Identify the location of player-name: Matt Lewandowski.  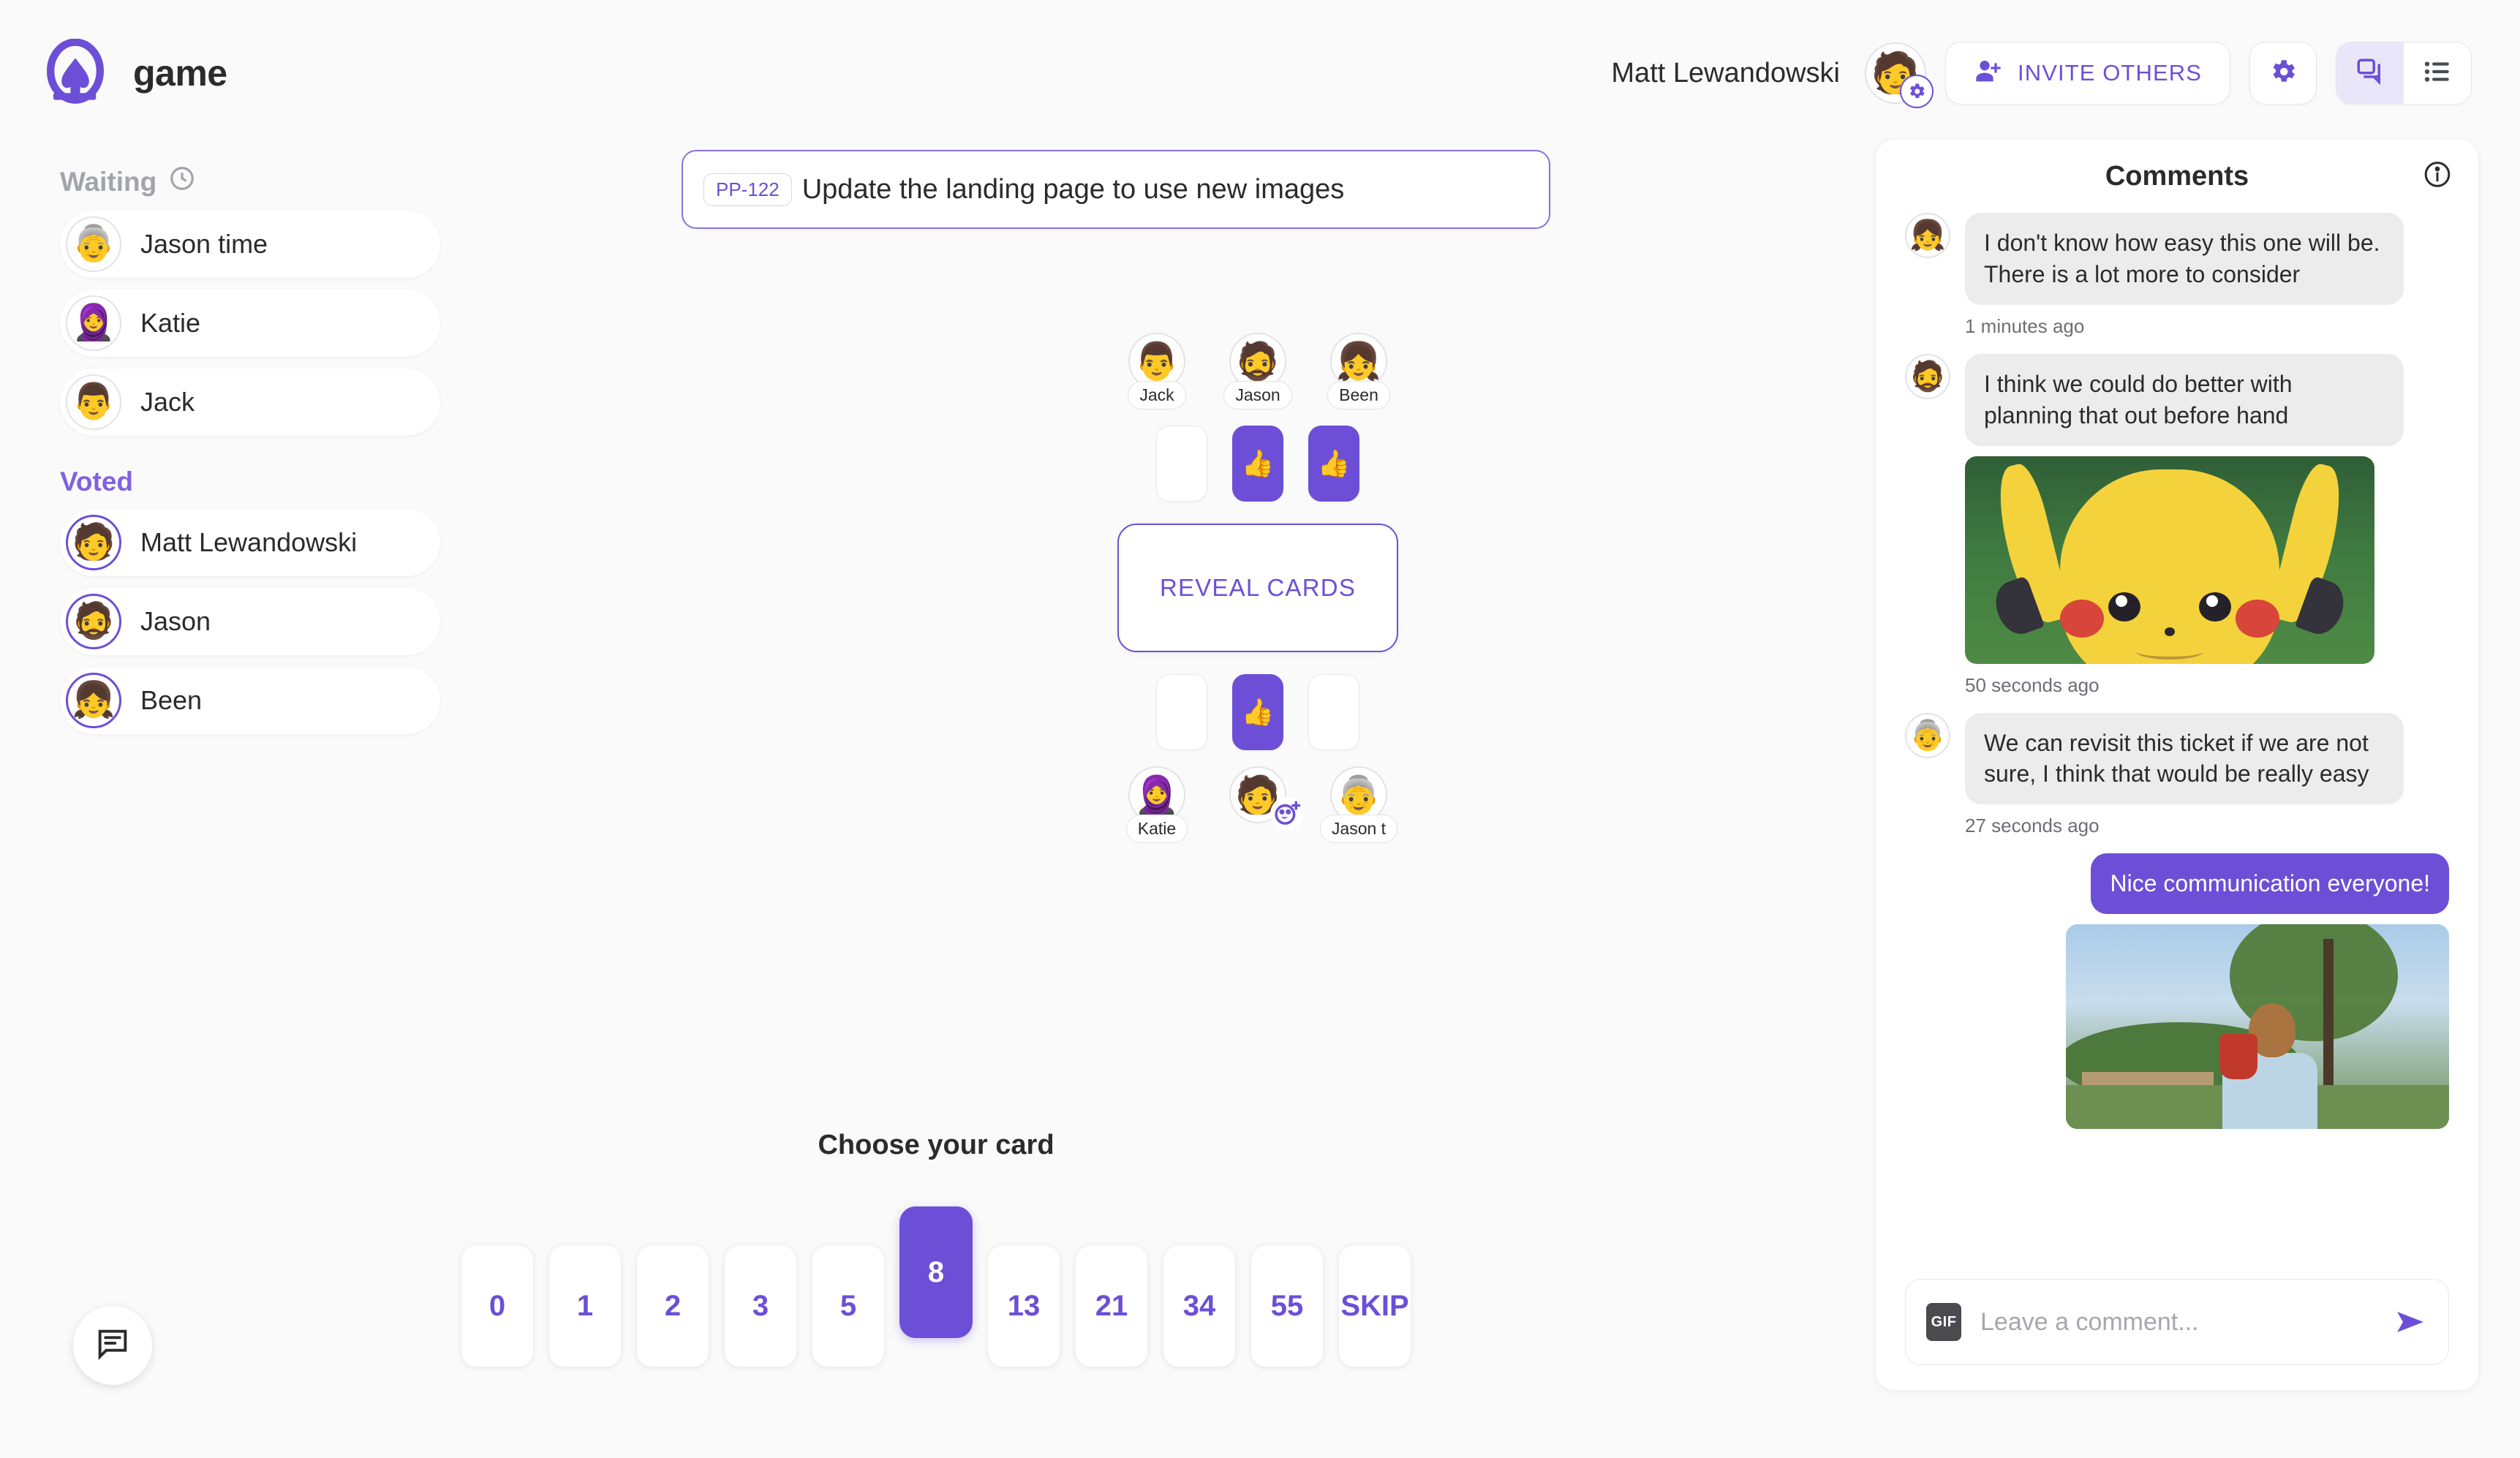
(249, 542).